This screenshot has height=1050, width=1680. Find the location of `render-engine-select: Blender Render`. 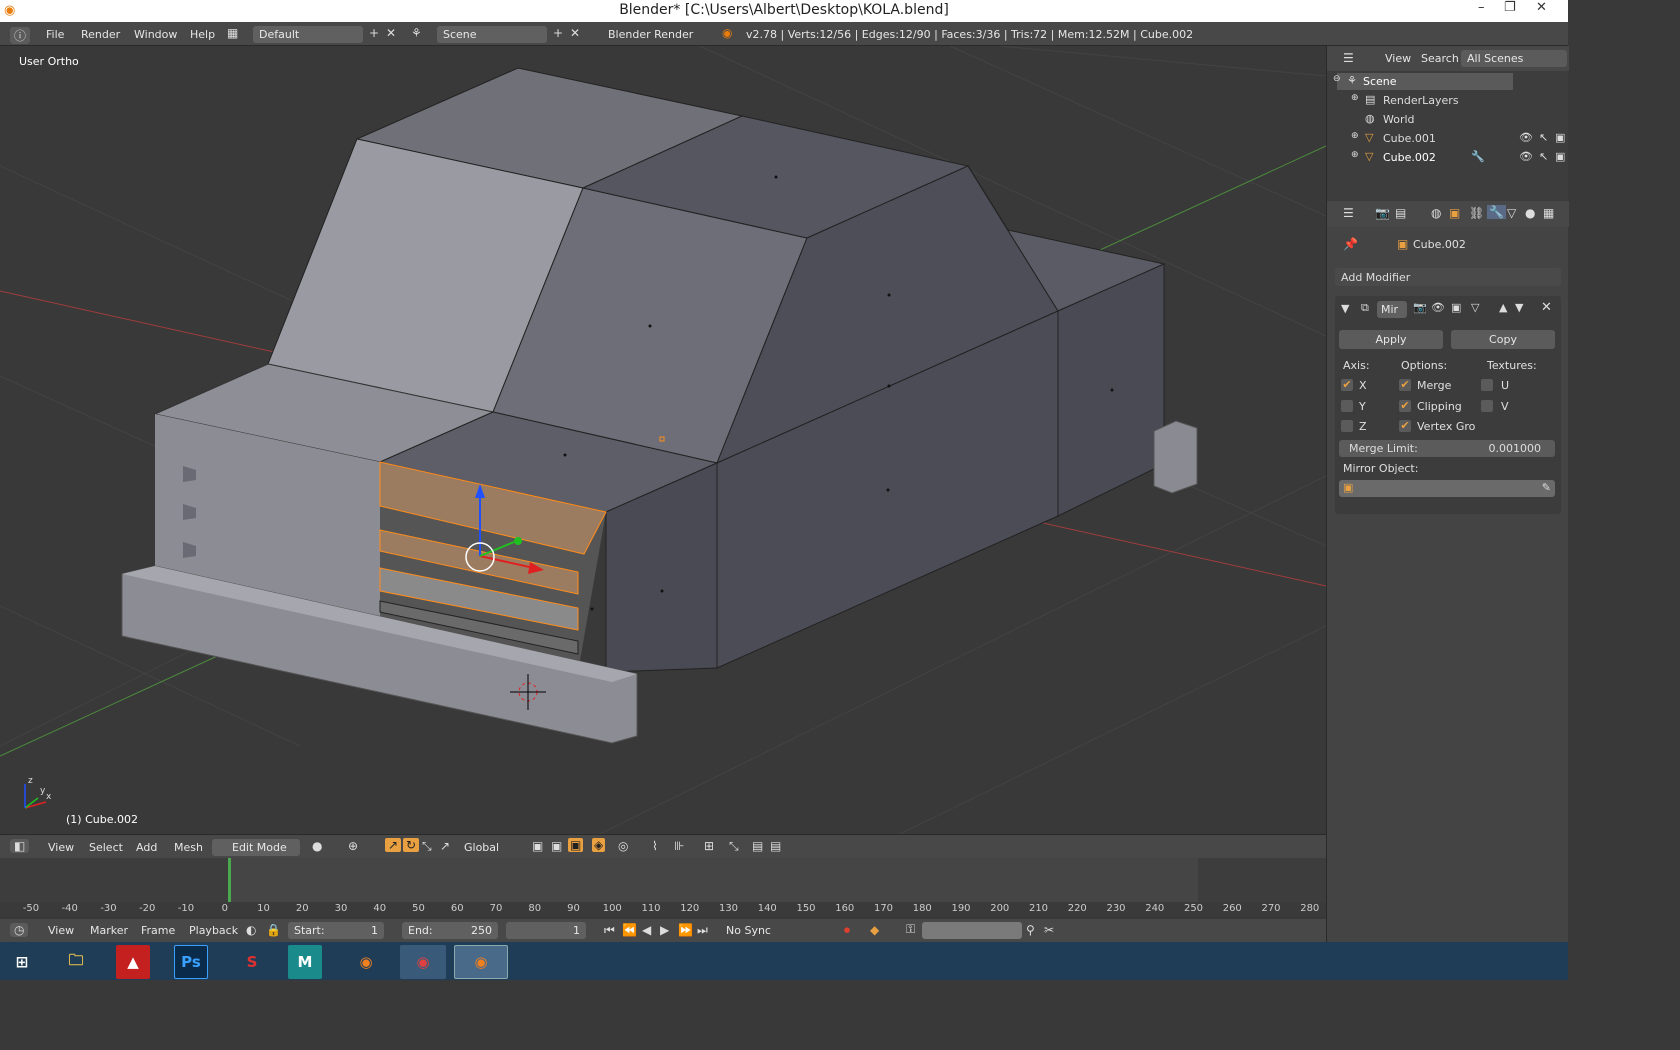

render-engine-select: Blender Render is located at coordinates (653, 34).